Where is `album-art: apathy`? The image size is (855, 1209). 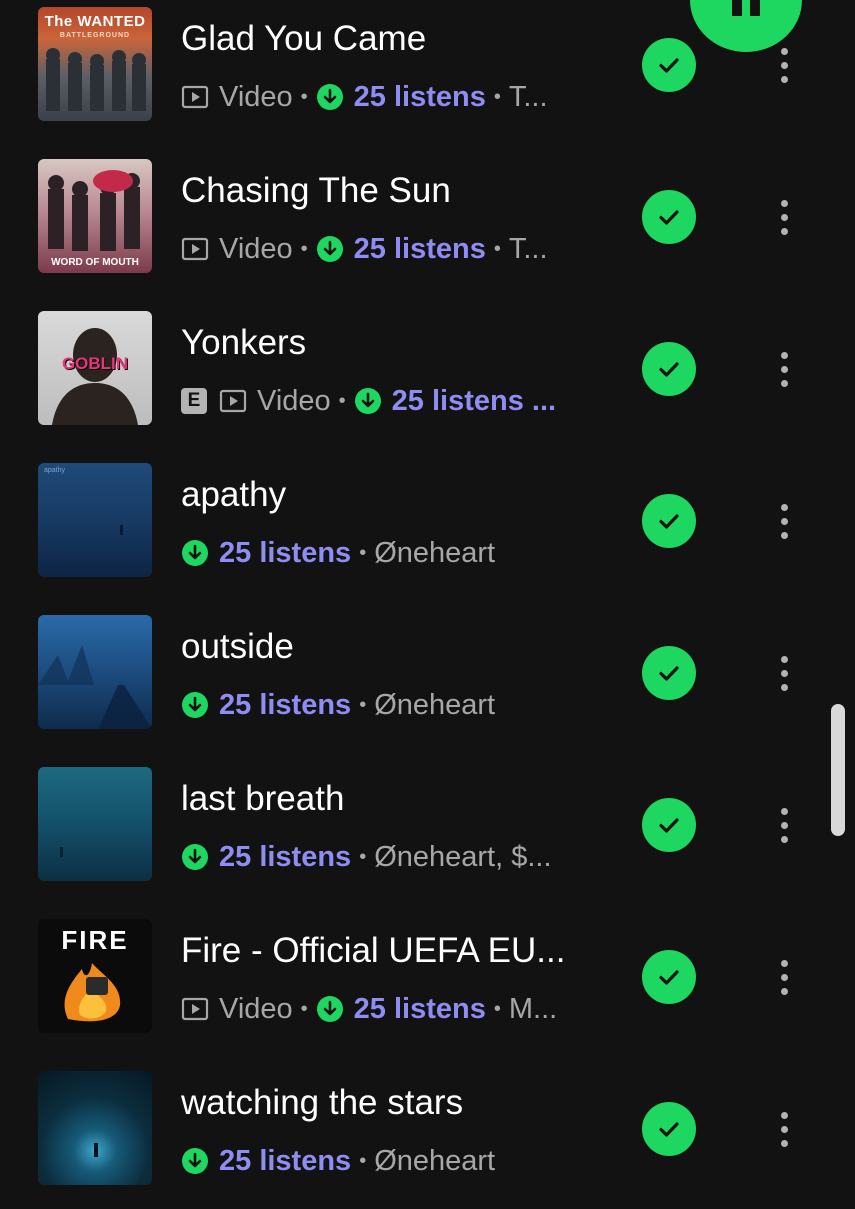 album-art: apathy is located at coordinates (95, 520).